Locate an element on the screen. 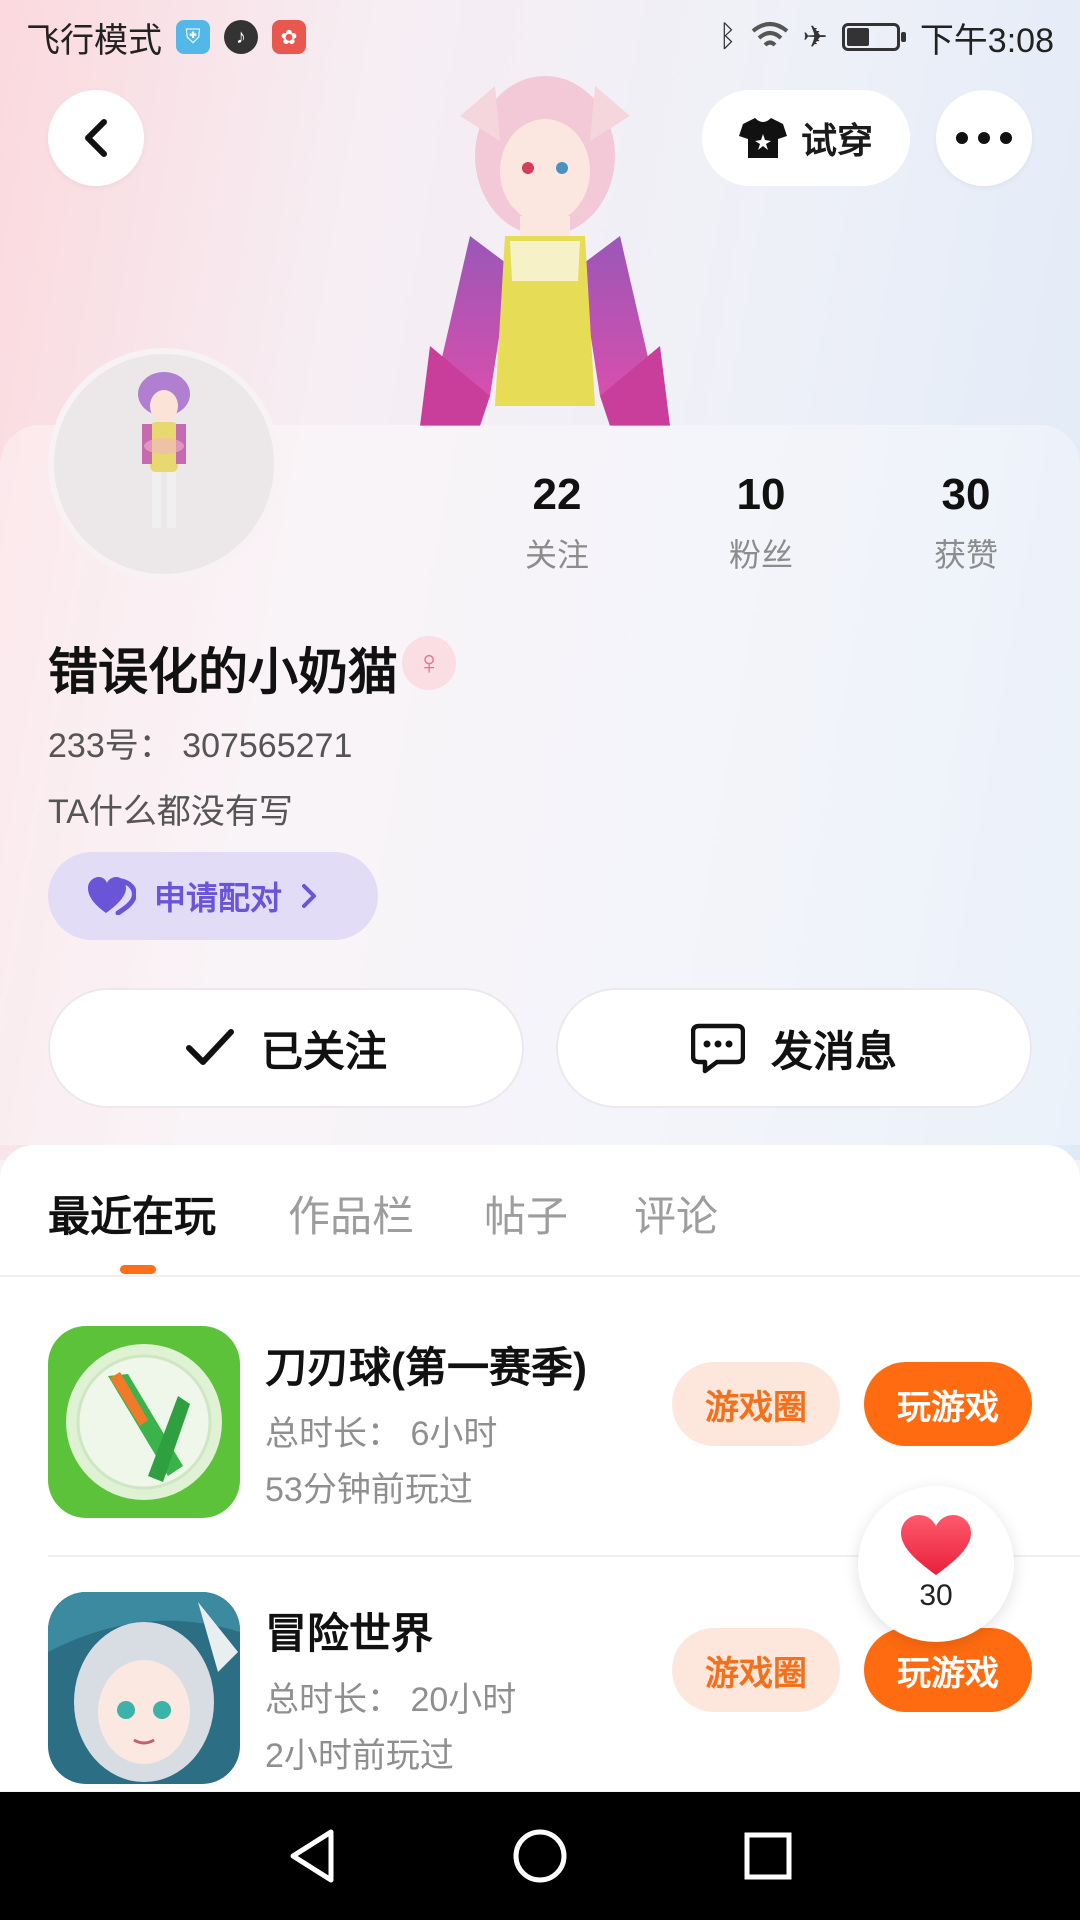  like-button: 30 is located at coordinates (936, 1564).